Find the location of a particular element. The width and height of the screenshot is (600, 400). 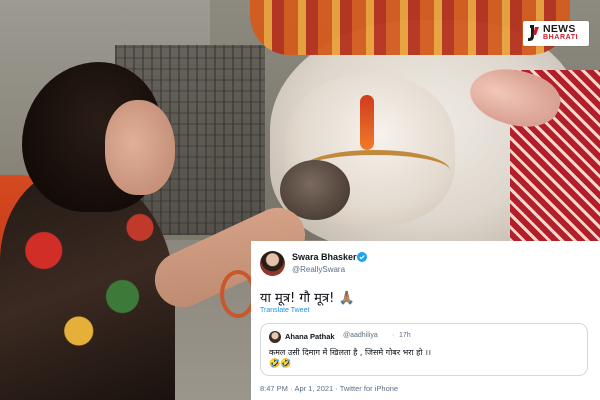

news-bharati-logo: NEWS BHARATI is located at coordinates (556, 33).